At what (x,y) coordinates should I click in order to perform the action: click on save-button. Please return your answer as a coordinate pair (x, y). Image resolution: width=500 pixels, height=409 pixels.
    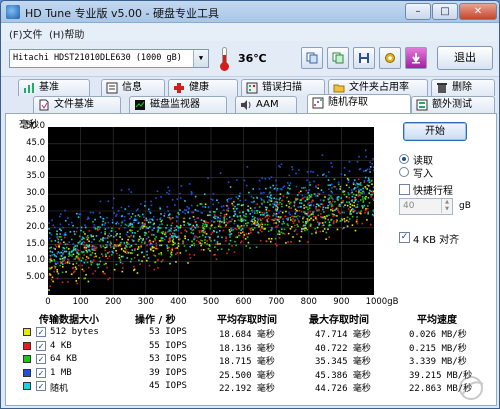
    Looking at the image, I should click on (364, 58).